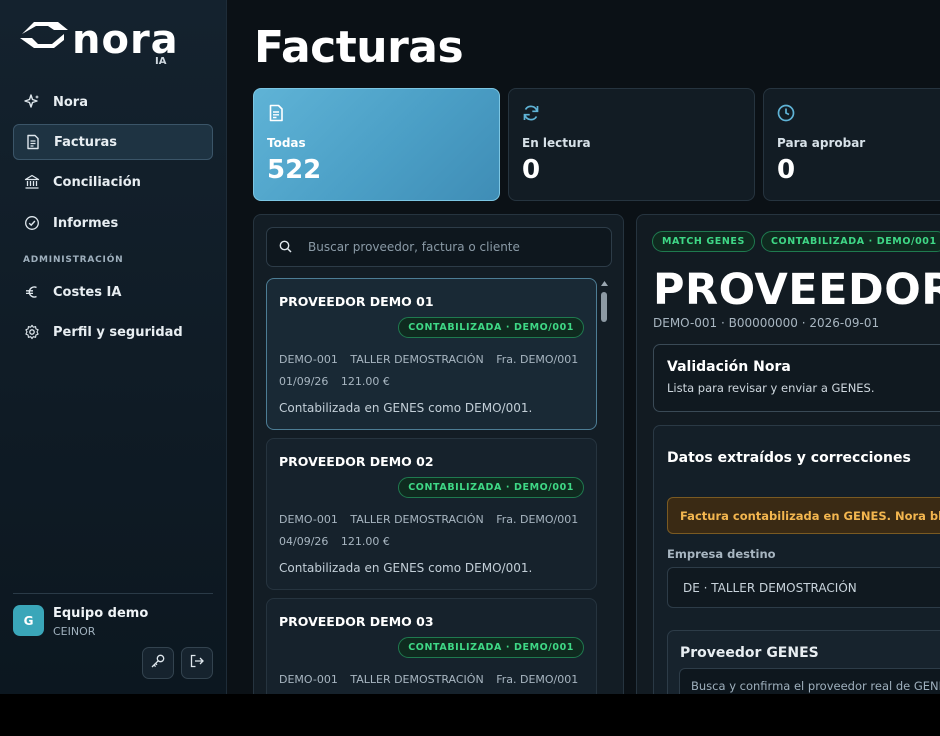 The height and width of the screenshot is (736, 940). I want to click on sidebar-item-label: Informes, so click(86, 223).